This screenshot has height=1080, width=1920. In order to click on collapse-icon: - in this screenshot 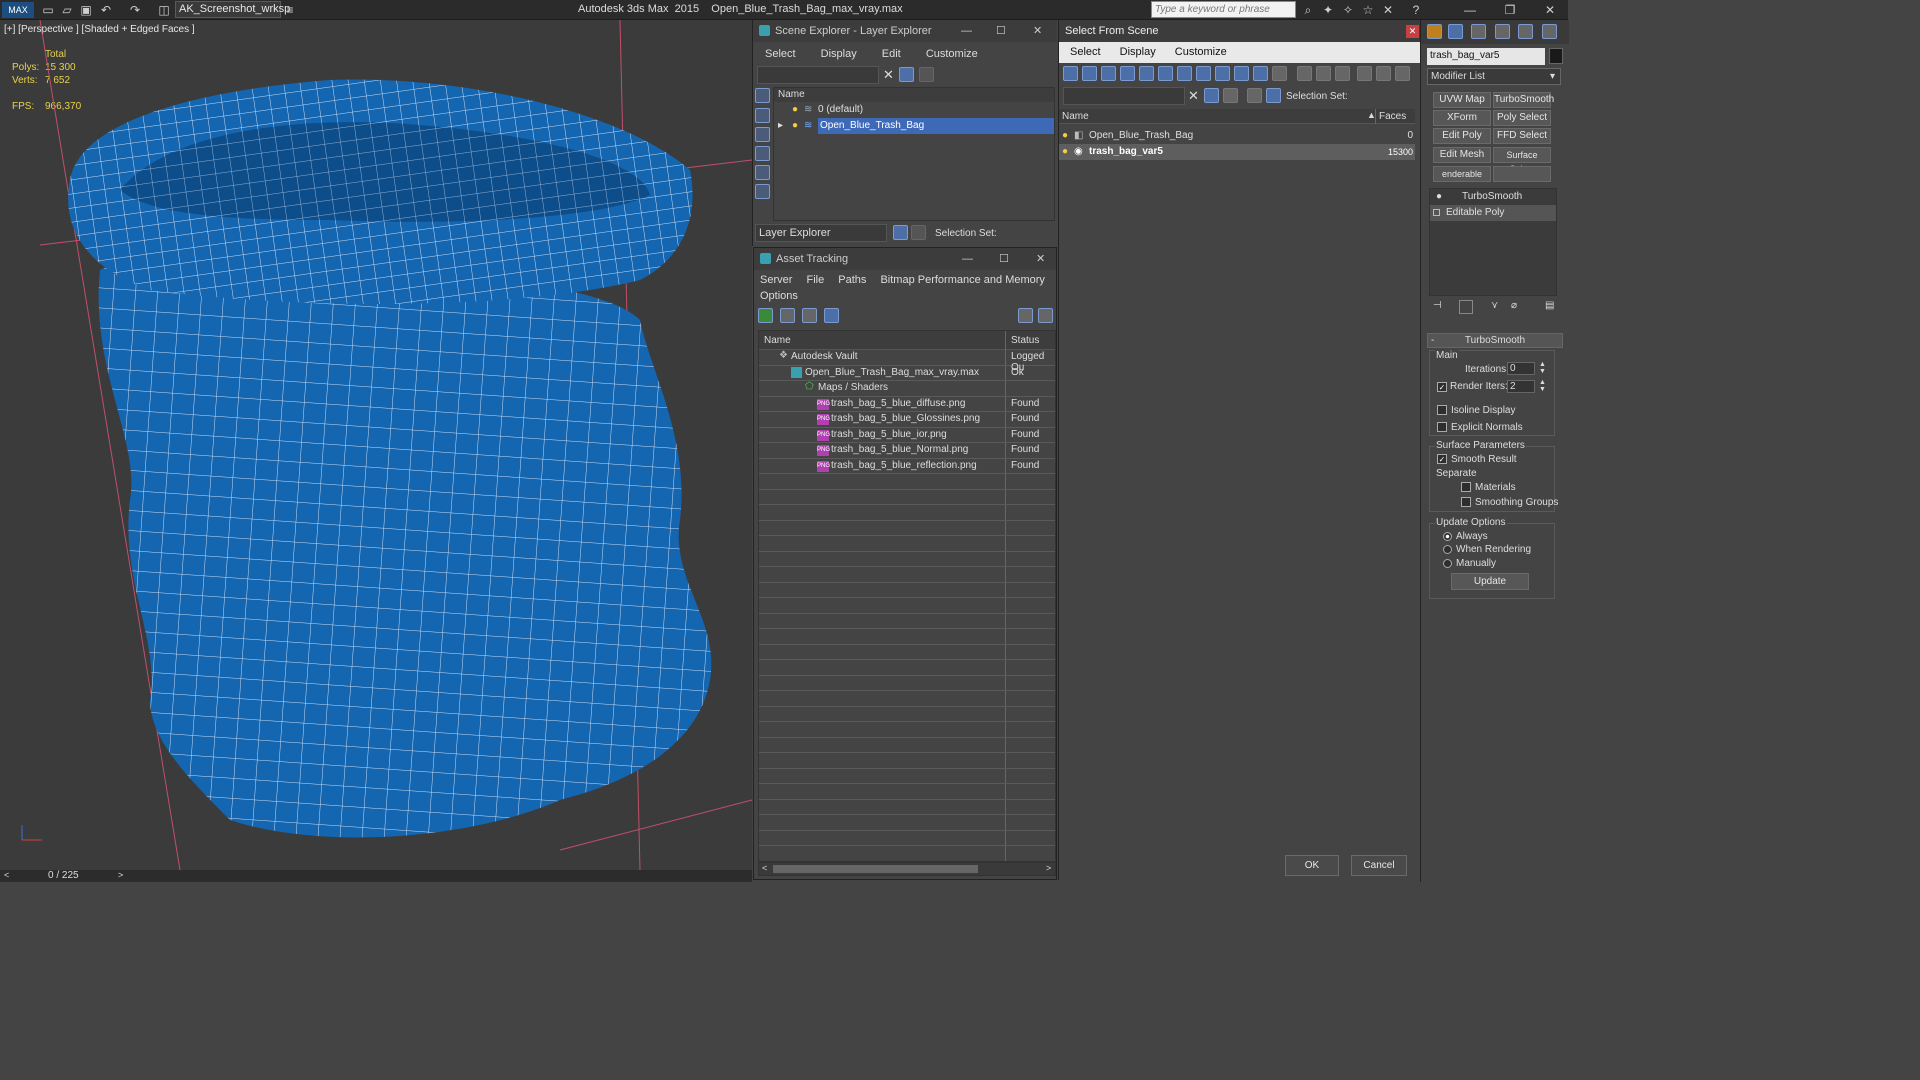, I will do `click(1432, 340)`.